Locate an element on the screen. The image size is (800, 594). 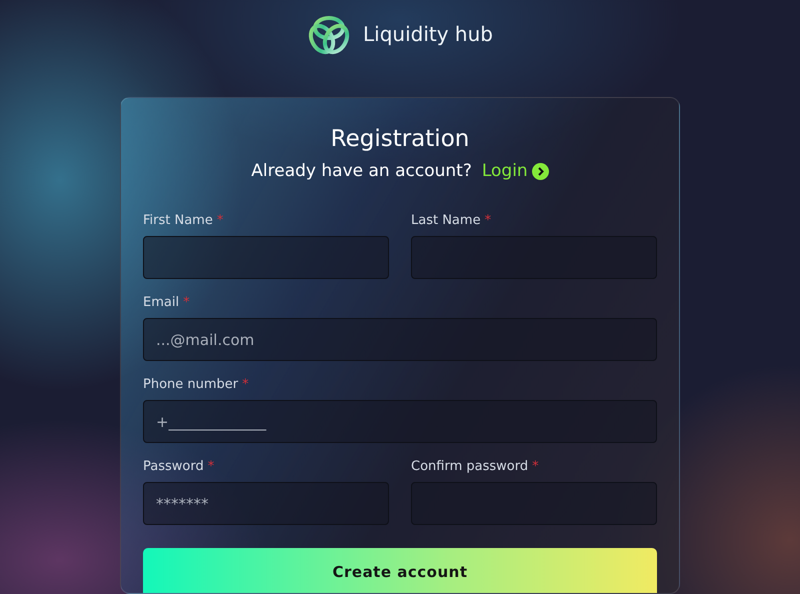
form-title: Registration is located at coordinates (400, 139).